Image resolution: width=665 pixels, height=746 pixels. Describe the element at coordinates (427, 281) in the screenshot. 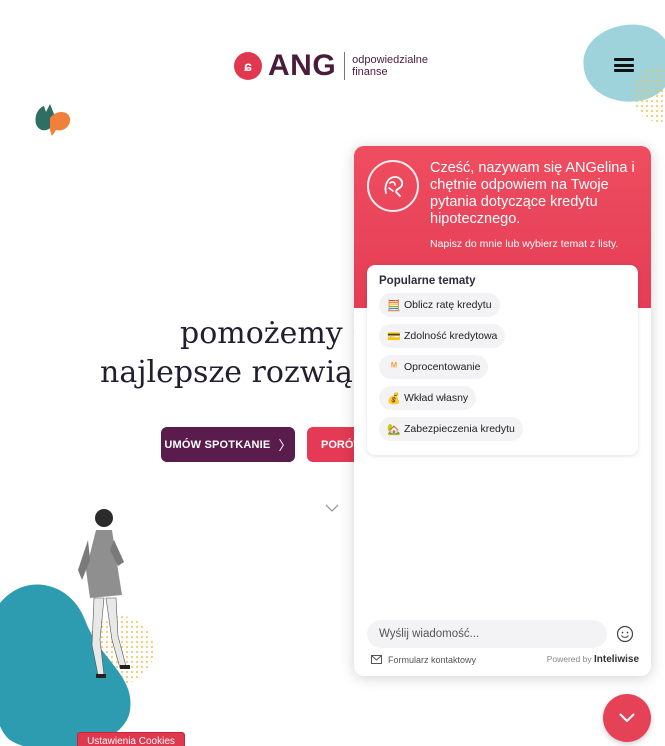

I see `popular-topics-title: Popularne tematy` at that location.